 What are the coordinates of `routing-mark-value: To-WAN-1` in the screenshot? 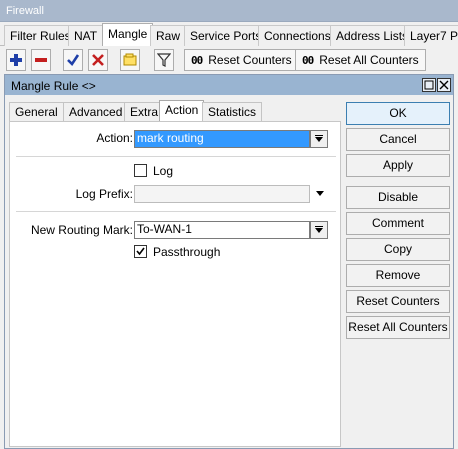 It's located at (164, 229).